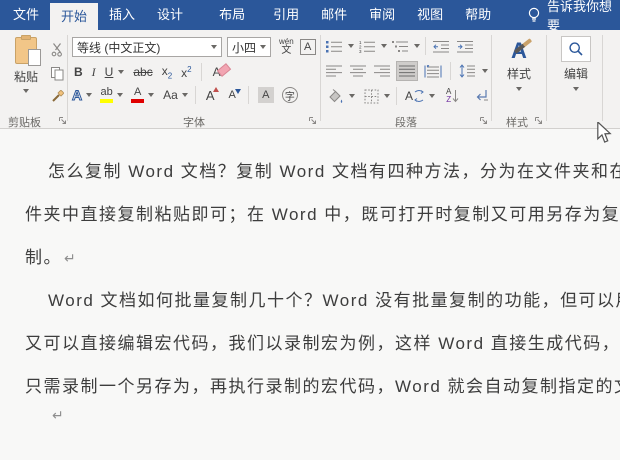 The image size is (620, 460). I want to click on editing-button-label: 编辑, so click(575, 74).